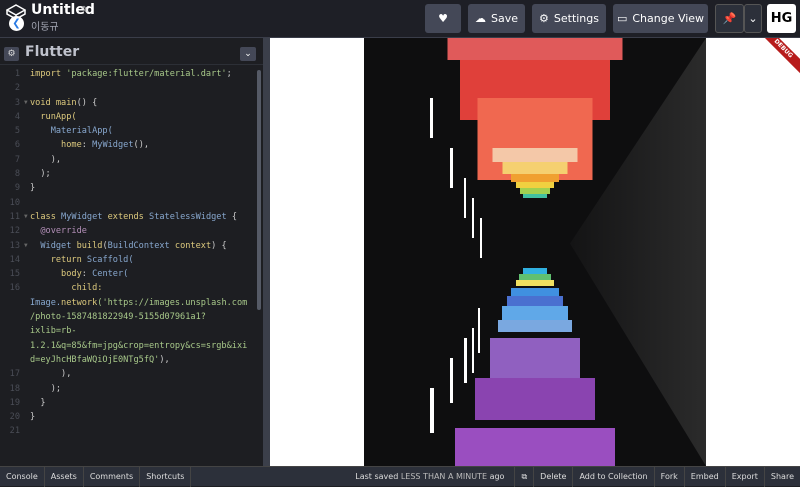 This screenshot has height=487, width=800. I want to click on code-line: 2, so click(129, 88).